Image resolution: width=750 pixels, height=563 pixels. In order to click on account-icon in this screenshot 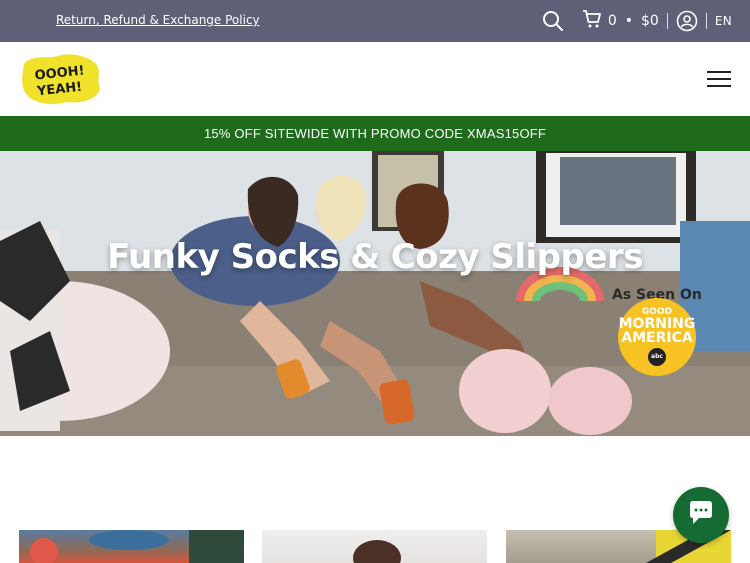, I will do `click(687, 21)`.